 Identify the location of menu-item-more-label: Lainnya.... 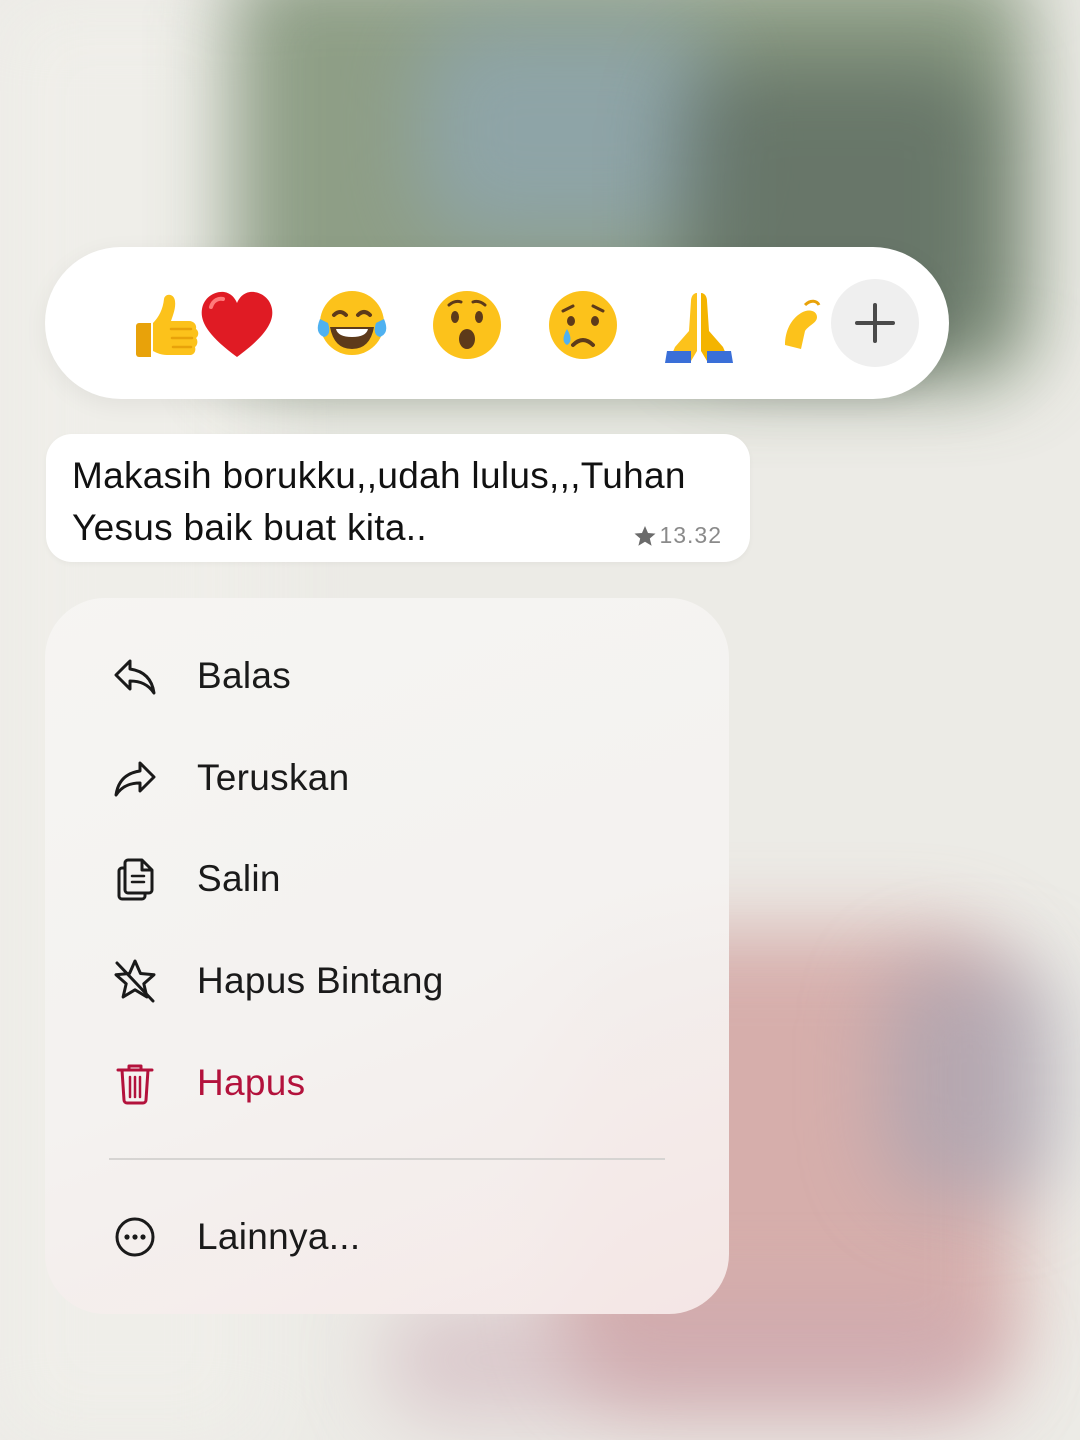
(279, 1236).